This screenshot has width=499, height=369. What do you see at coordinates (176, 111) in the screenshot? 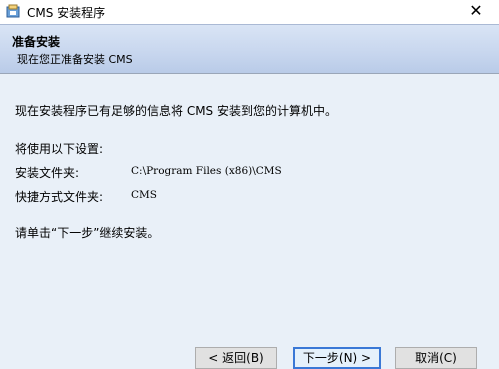
I see `intro-text: 现在安装程序已有足够的信息将 CMS 安装到您的计算机中。` at bounding box center [176, 111].